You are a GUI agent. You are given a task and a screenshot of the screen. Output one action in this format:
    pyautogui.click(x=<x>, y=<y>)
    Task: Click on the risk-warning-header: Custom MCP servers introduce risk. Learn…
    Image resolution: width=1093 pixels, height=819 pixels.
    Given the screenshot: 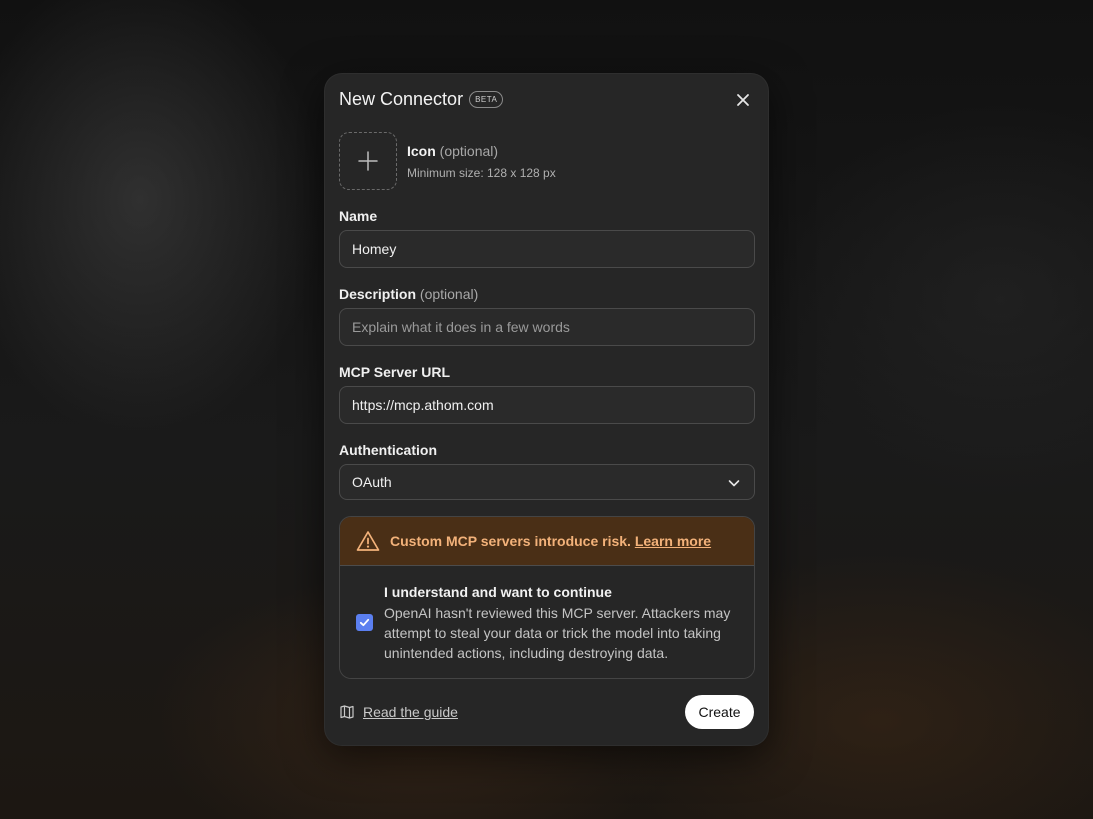 What is the action you would take?
    pyautogui.click(x=547, y=541)
    